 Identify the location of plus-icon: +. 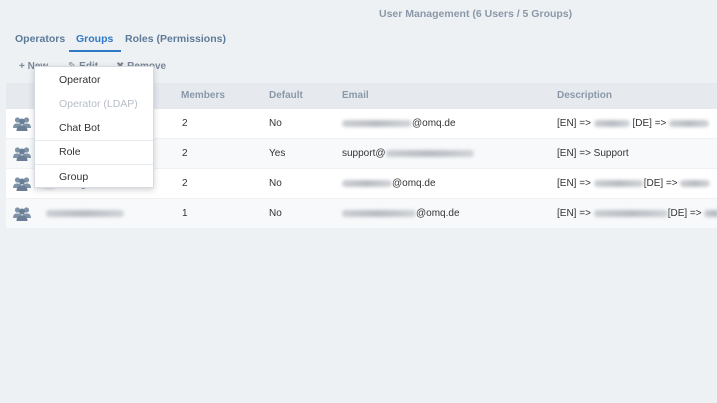
(22, 66).